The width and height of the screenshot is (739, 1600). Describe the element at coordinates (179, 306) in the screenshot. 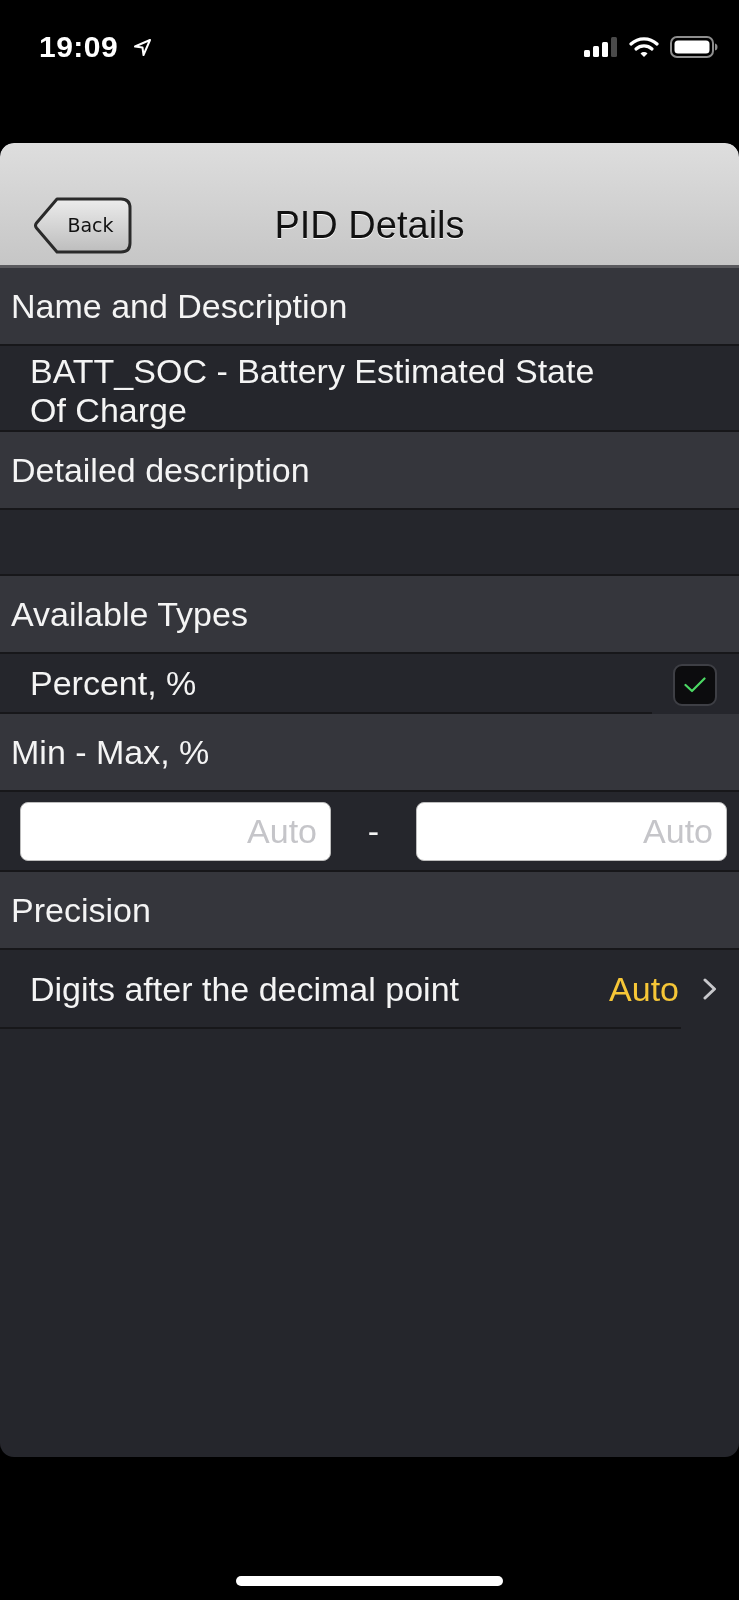

I see `section-title: Name and Description` at that location.